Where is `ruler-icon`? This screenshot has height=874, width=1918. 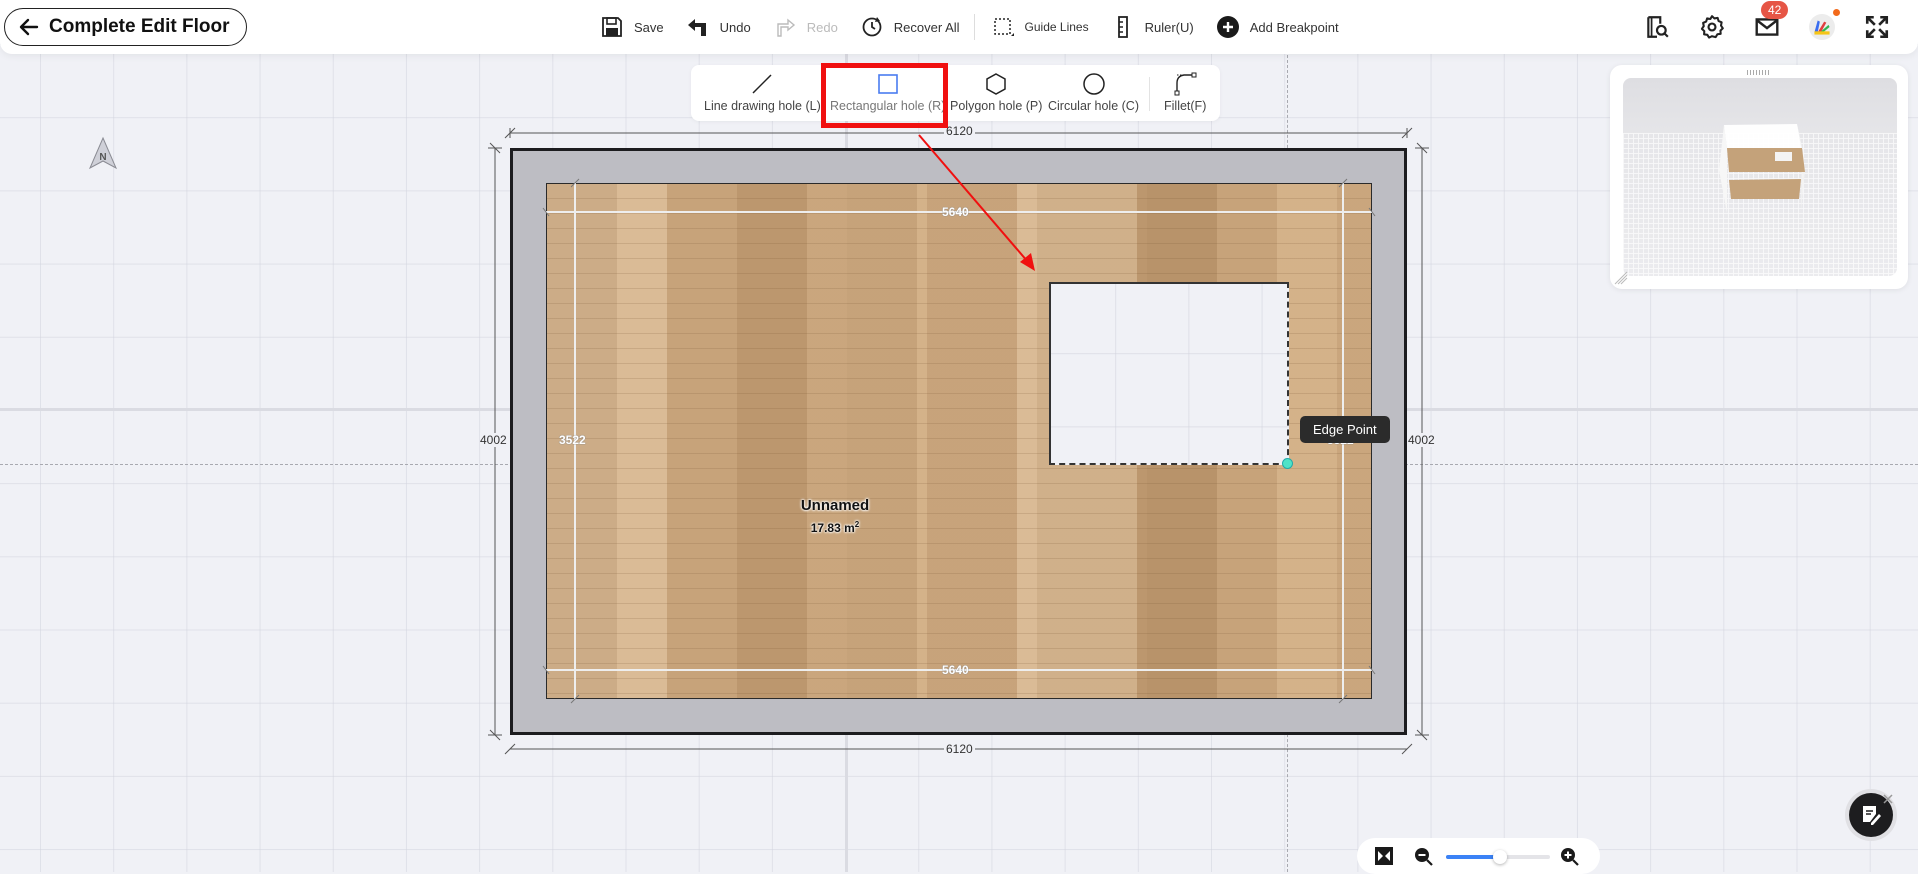 ruler-icon is located at coordinates (1122, 27).